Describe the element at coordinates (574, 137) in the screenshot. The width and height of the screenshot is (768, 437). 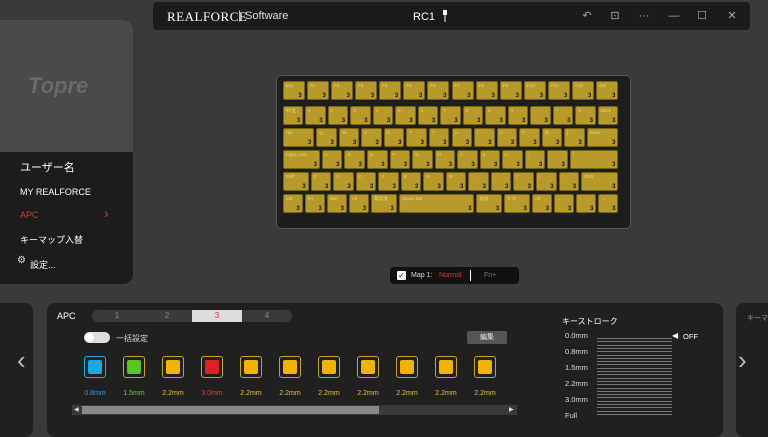
I see `key: [3` at that location.